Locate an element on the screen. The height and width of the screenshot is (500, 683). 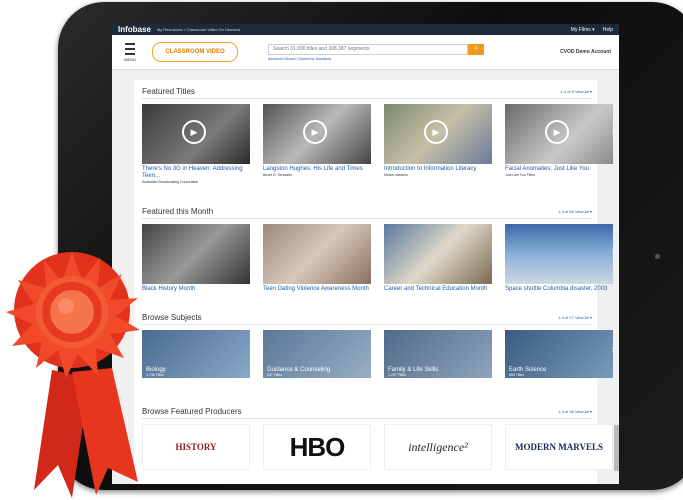
subject-thumbnail: Family & Life Skills 1,207 Titles is located at coordinates (438, 354).